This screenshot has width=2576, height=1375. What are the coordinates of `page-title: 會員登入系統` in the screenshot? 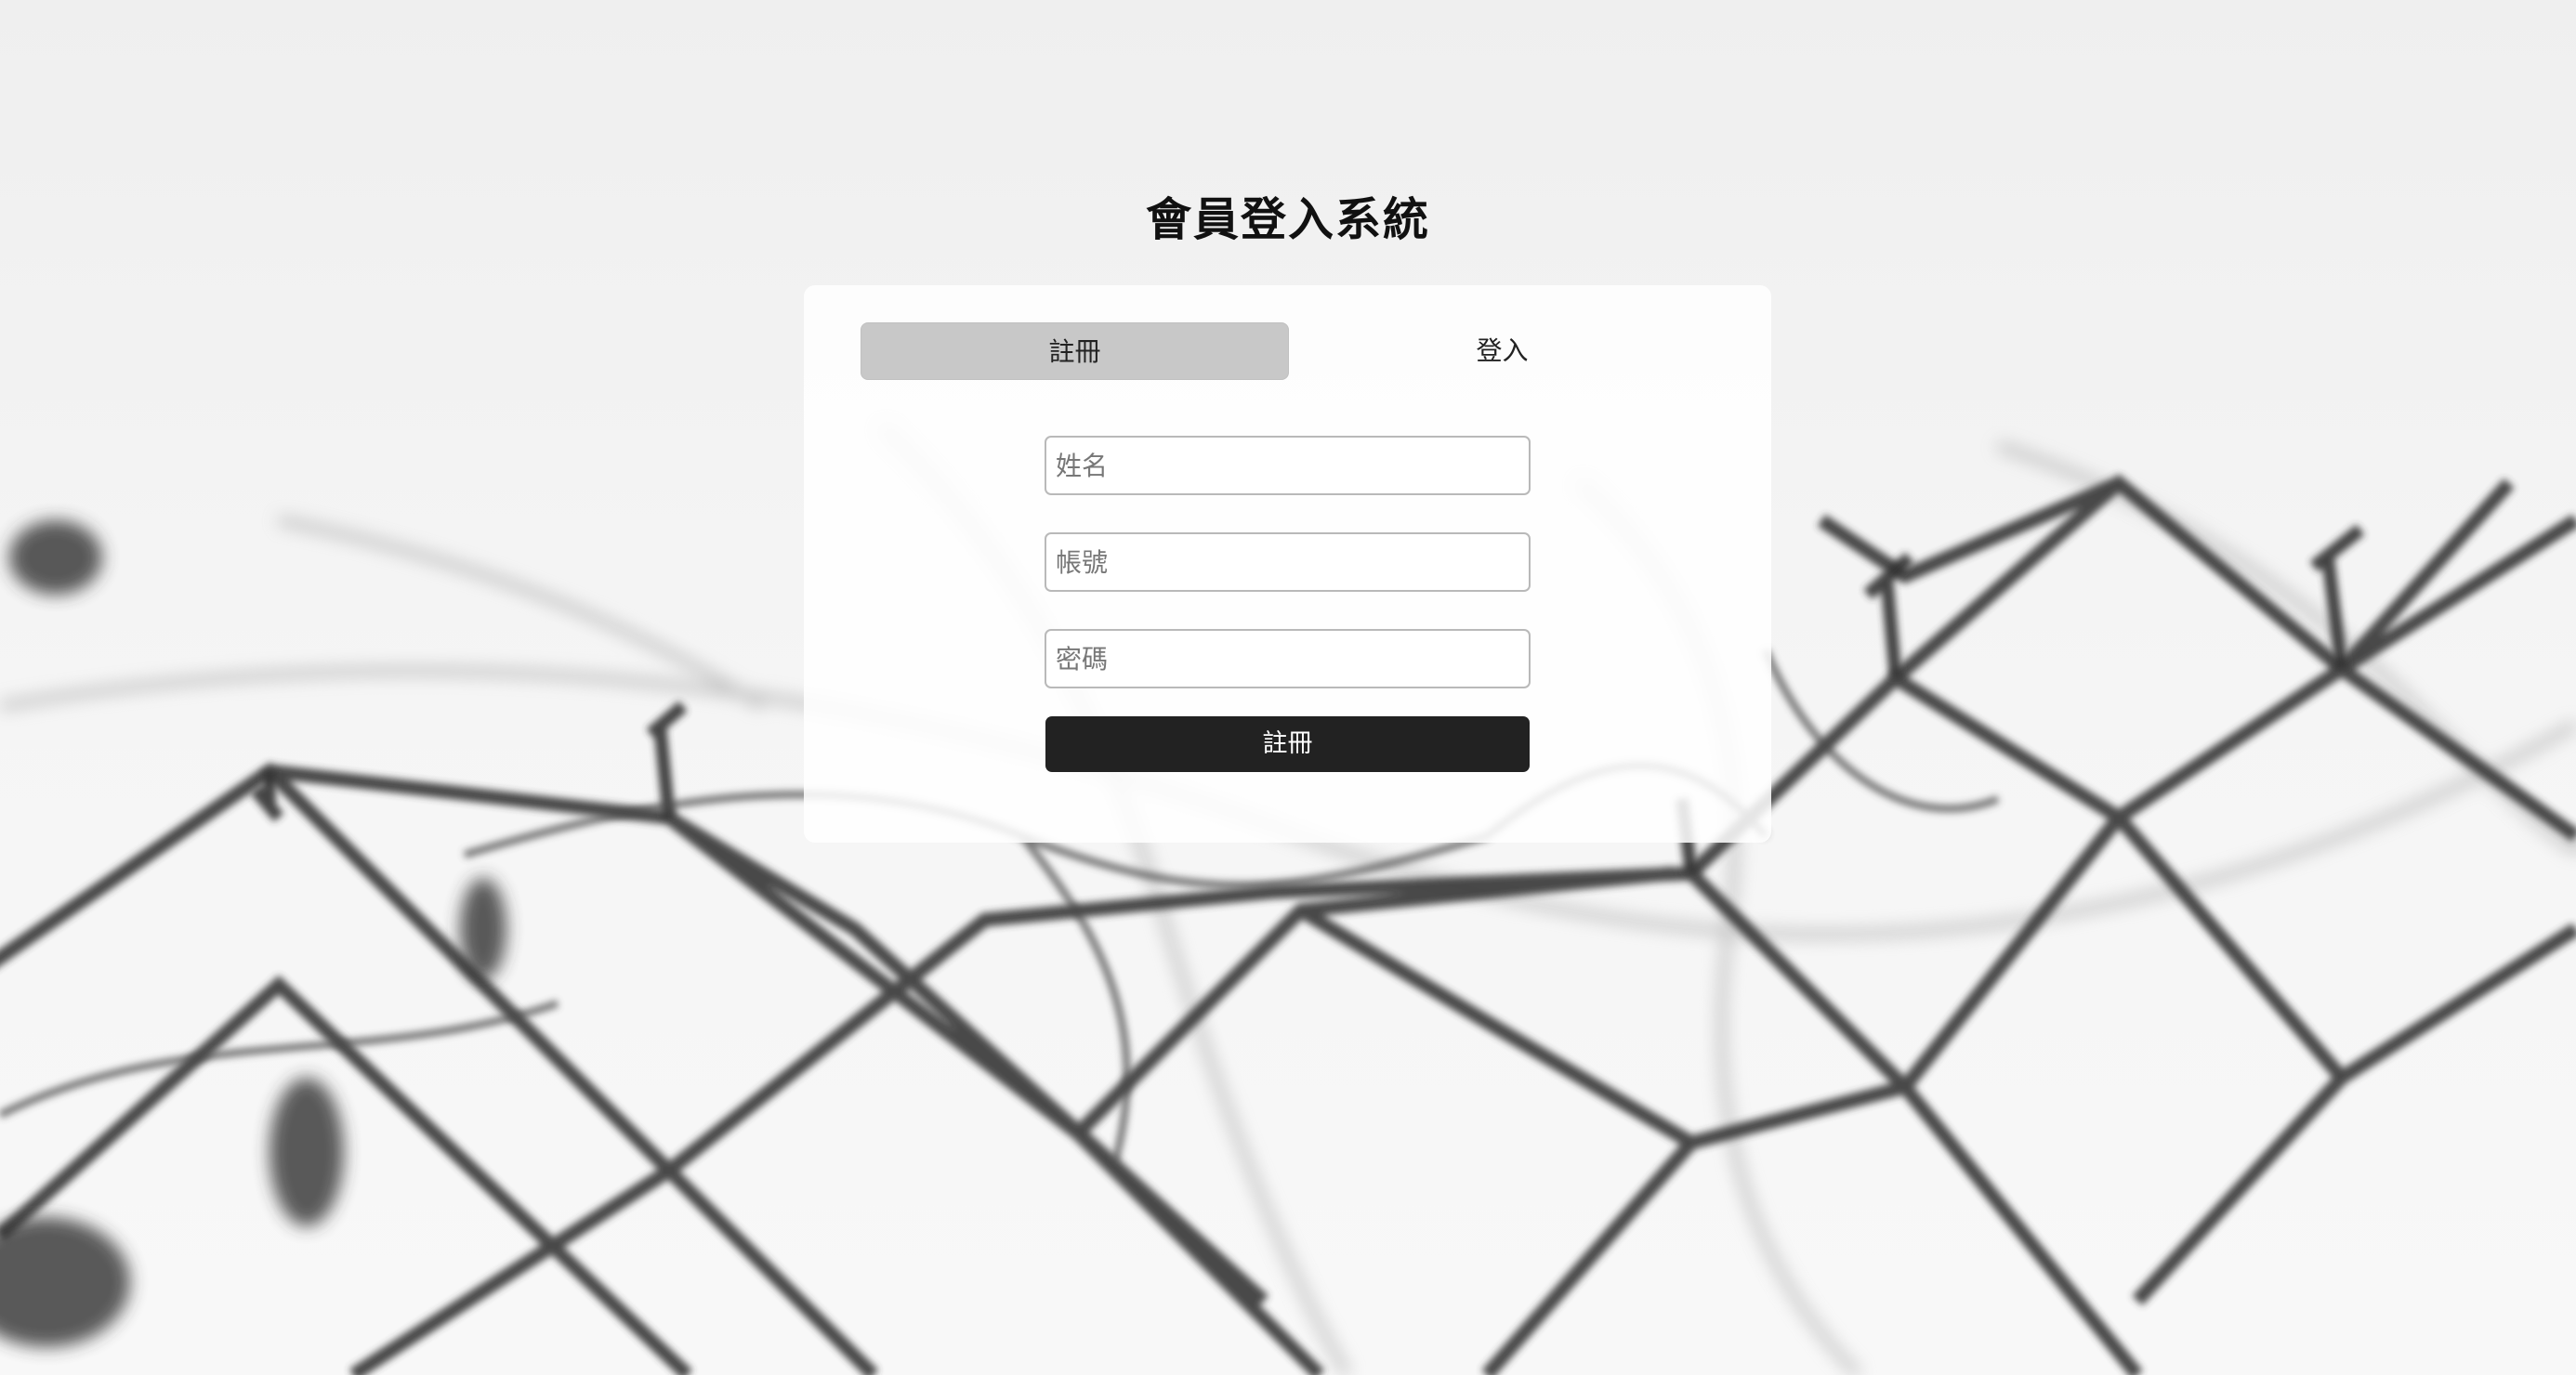 It's located at (1287, 219).